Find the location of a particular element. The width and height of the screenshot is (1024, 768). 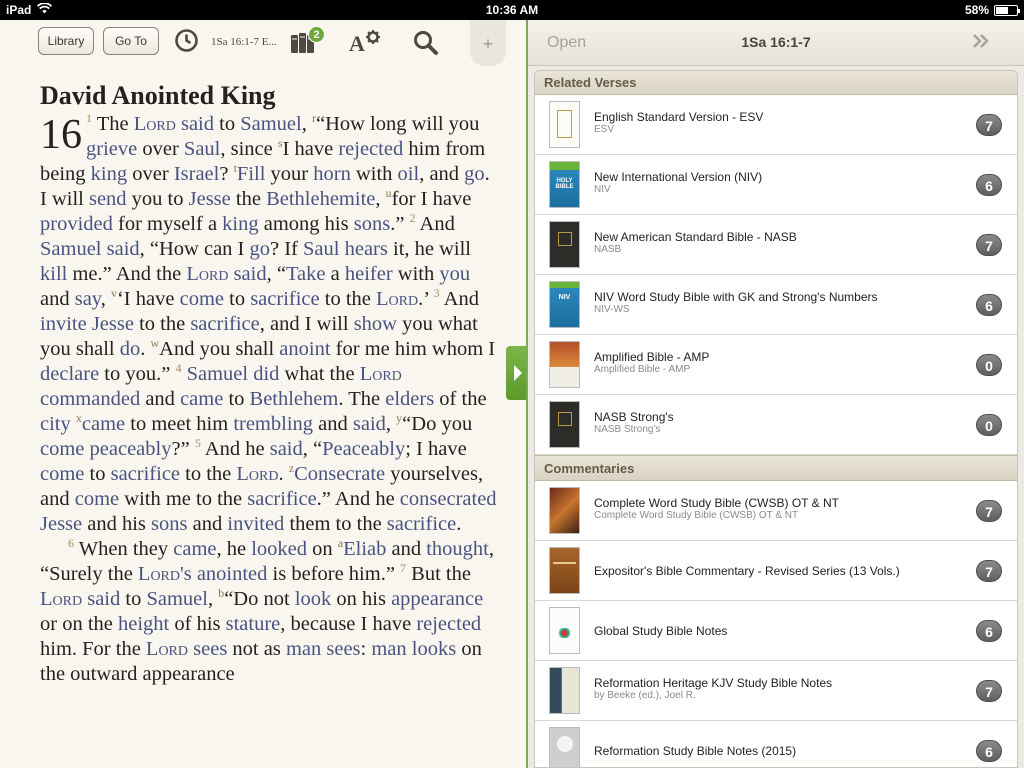

book-cover-niv: HOLY BIBLE is located at coordinates (564, 184).